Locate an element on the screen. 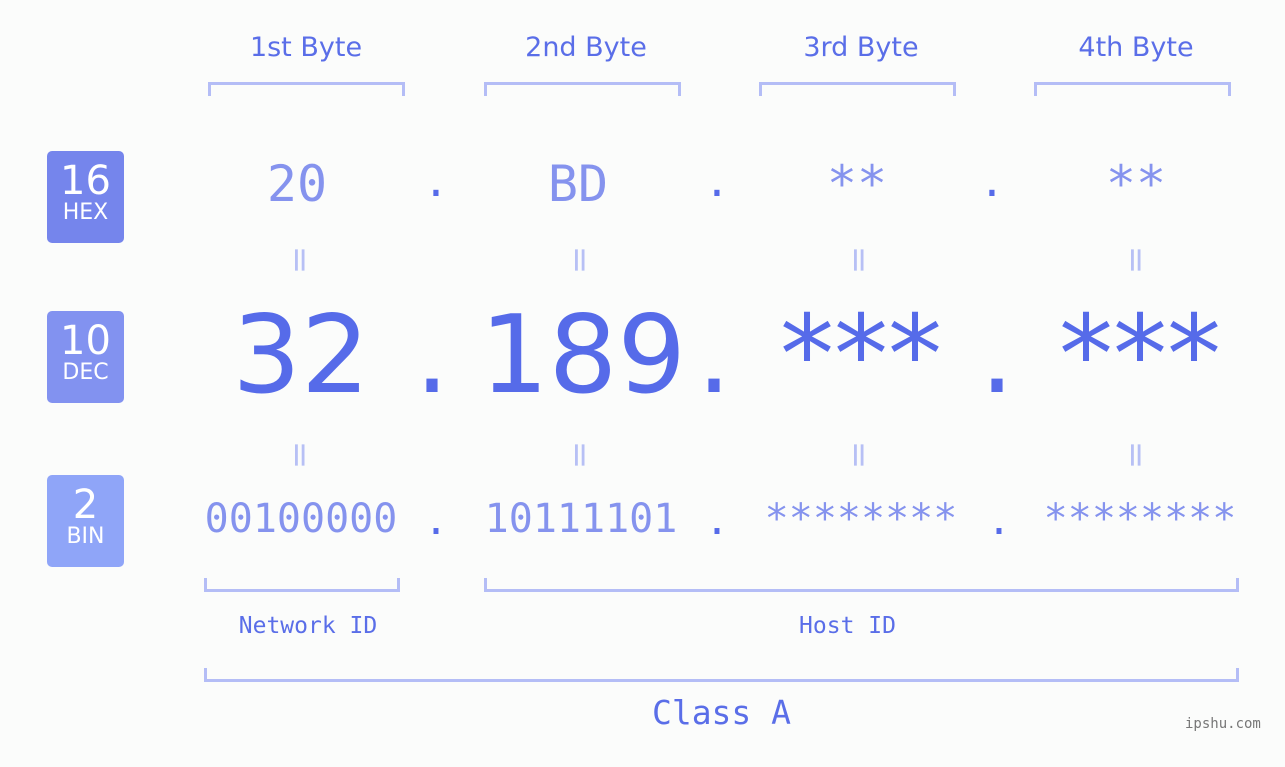  dec-badge-number: 10 is located at coordinates (85, 341).